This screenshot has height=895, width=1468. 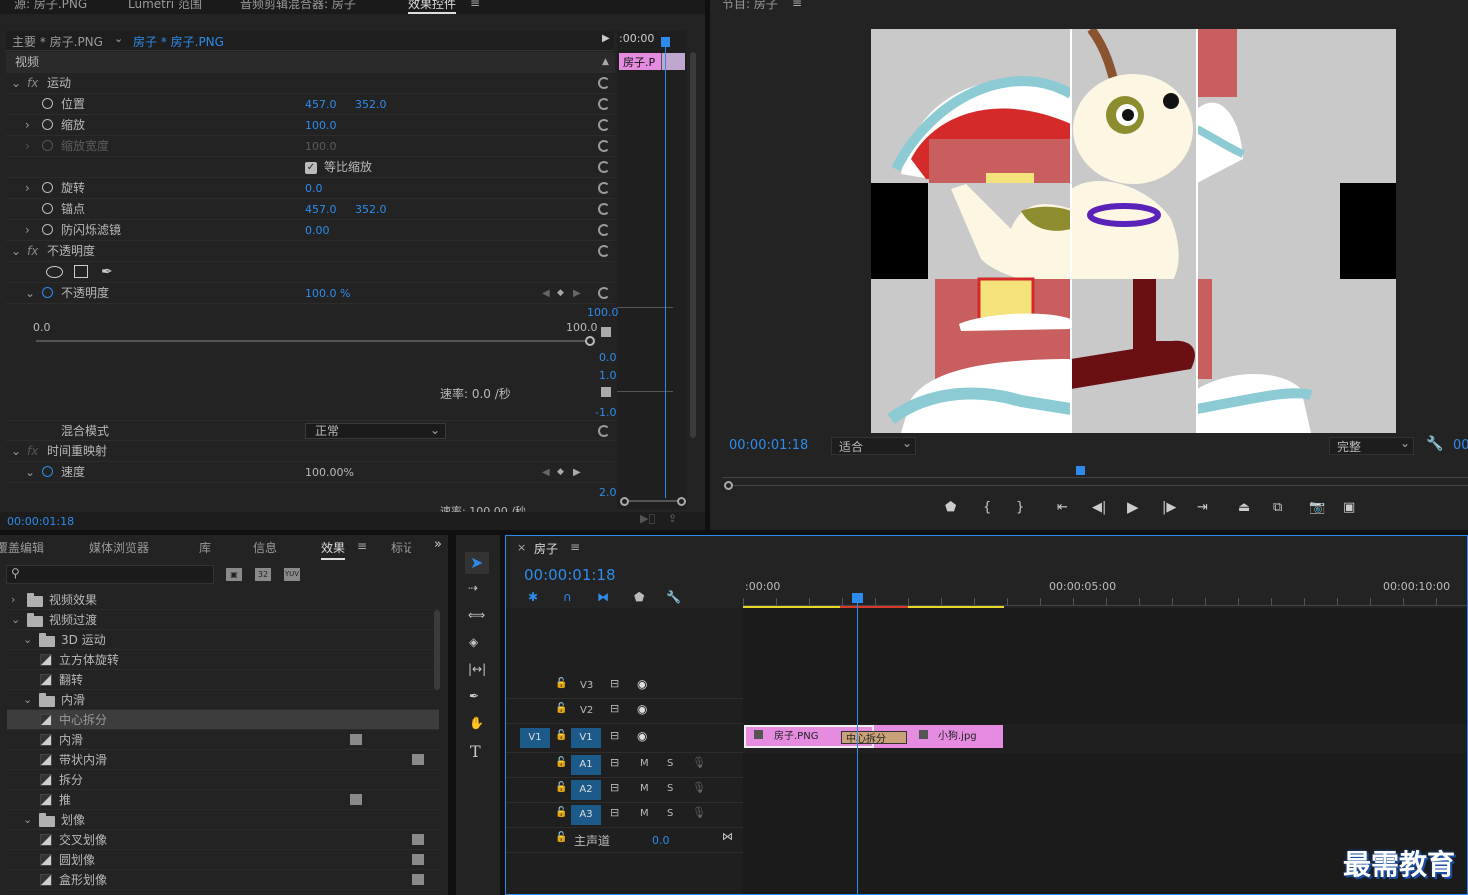 What do you see at coordinates (570, 575) in the screenshot?
I see `timeline-timecode: 00:00:01:18` at bounding box center [570, 575].